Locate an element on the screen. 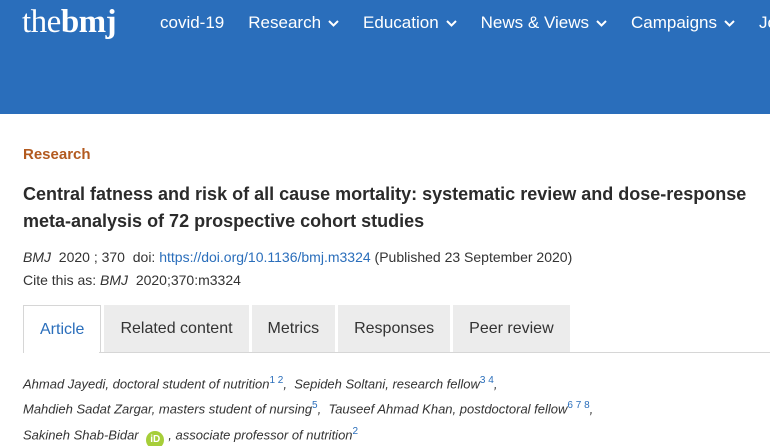 This screenshot has height=446, width=770. cite-reference: 2020;370:m3324 is located at coordinates (188, 280).